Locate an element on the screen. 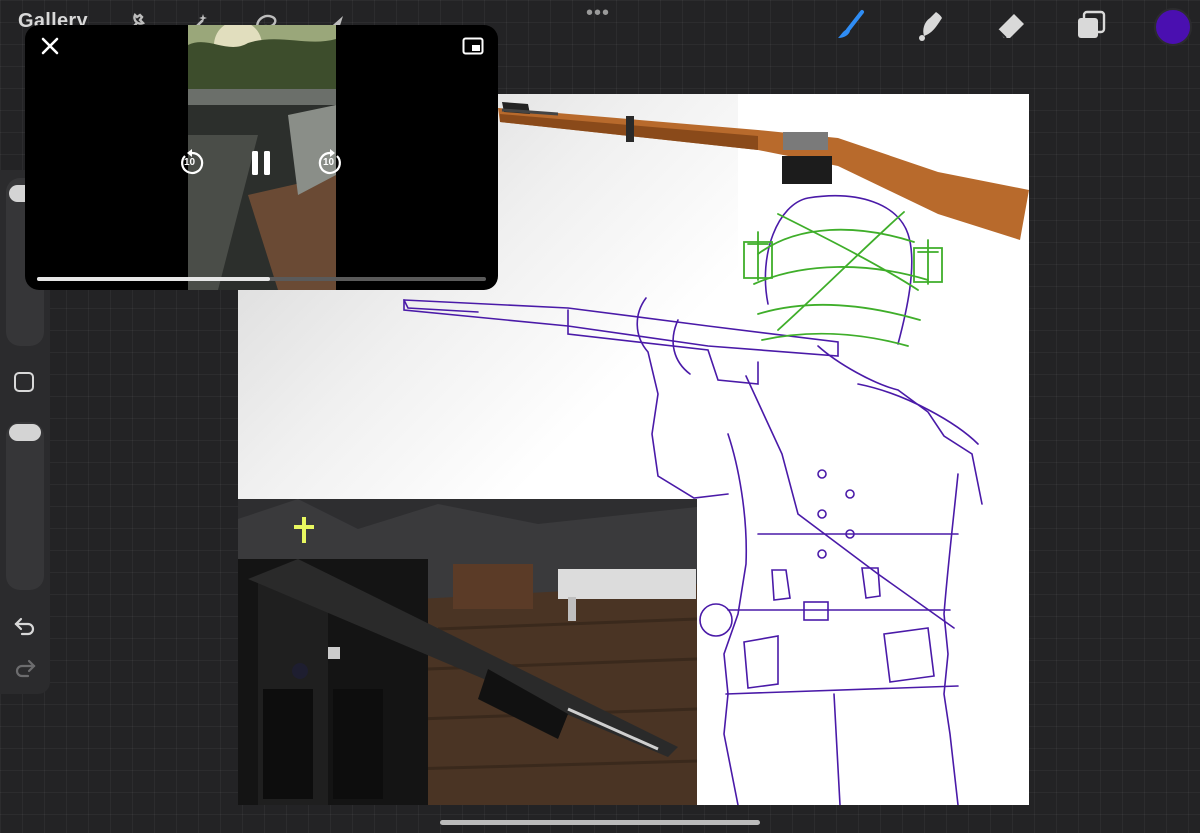 The height and width of the screenshot is (833, 1200). redo-icon is located at coordinates (25, 668).